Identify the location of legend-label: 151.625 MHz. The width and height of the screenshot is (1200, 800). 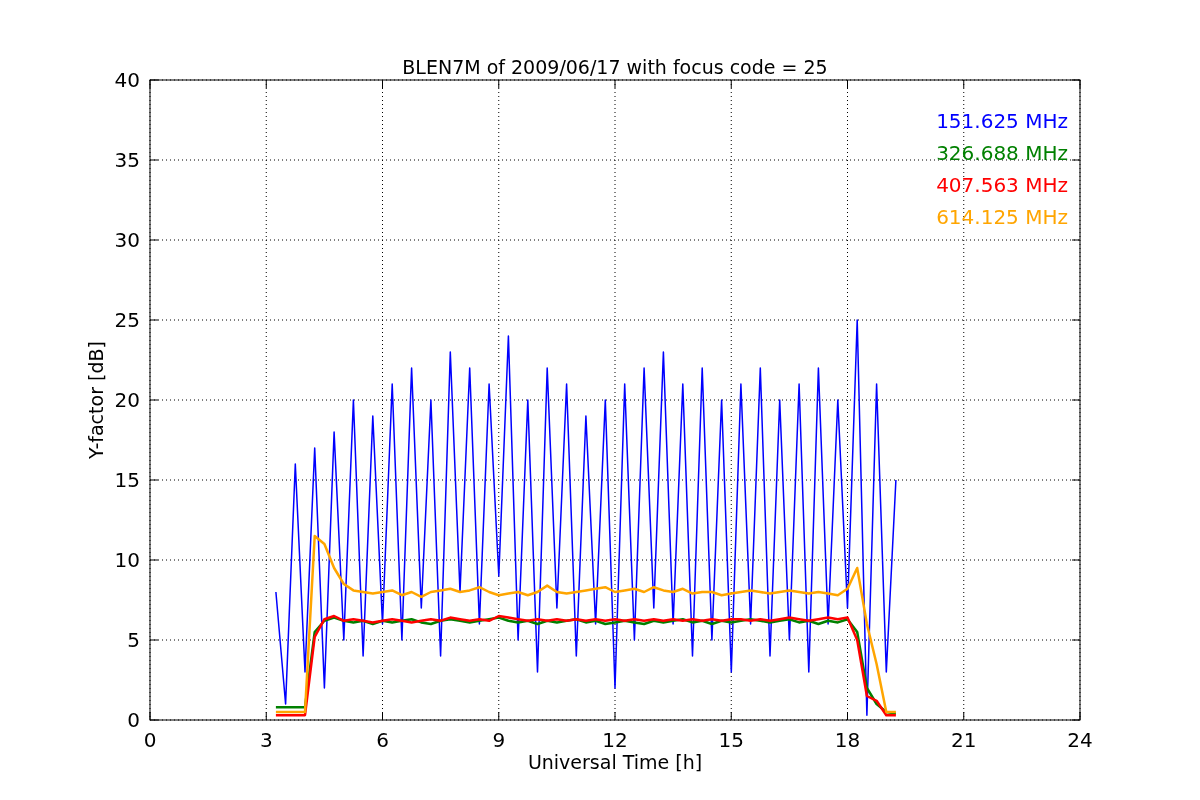
(1002, 121).